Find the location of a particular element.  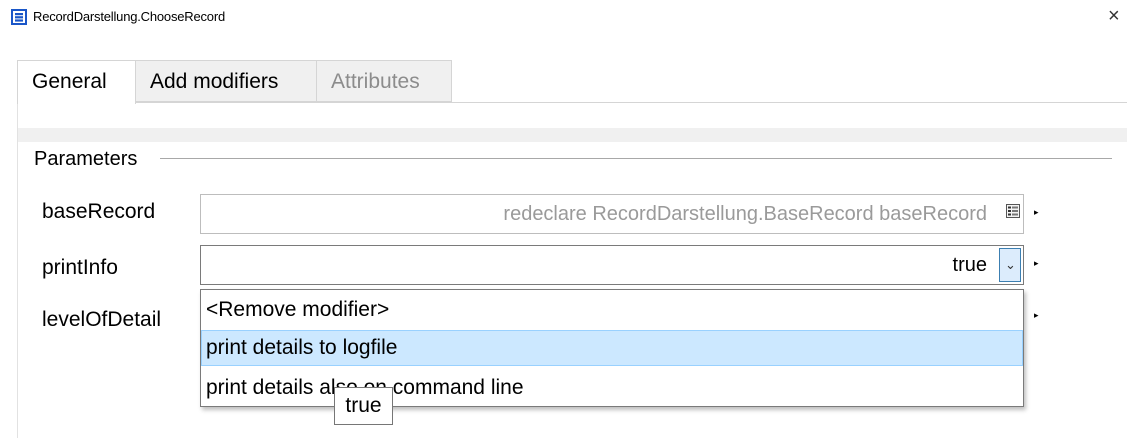

tab-strip-border is located at coordinates (572, 102).